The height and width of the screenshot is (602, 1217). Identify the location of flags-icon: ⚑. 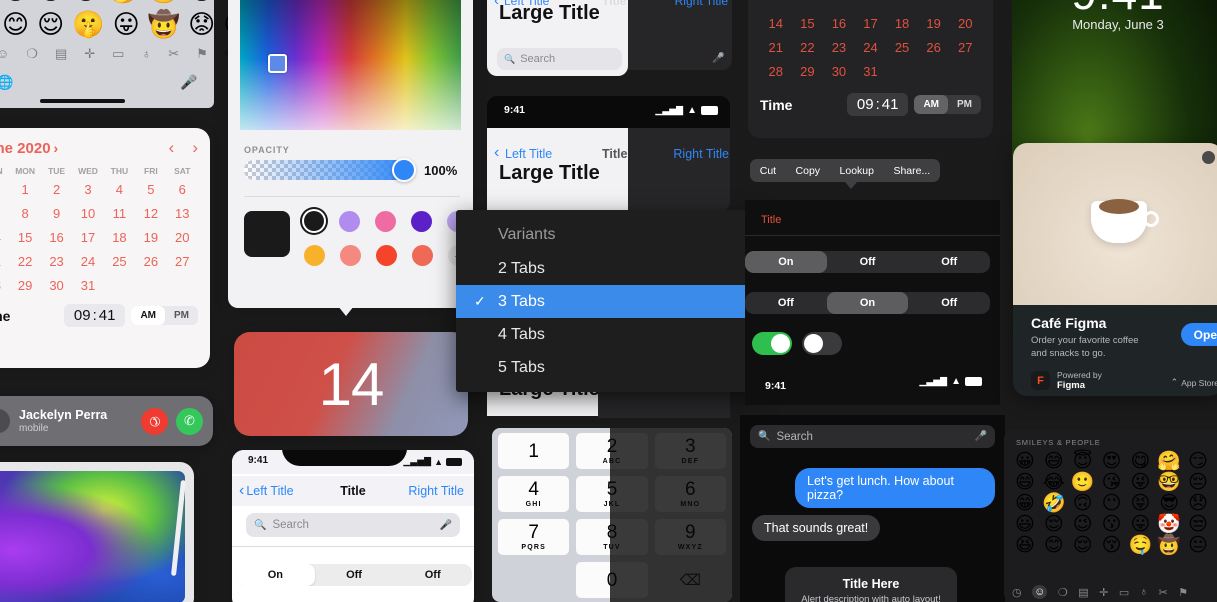
(1183, 592).